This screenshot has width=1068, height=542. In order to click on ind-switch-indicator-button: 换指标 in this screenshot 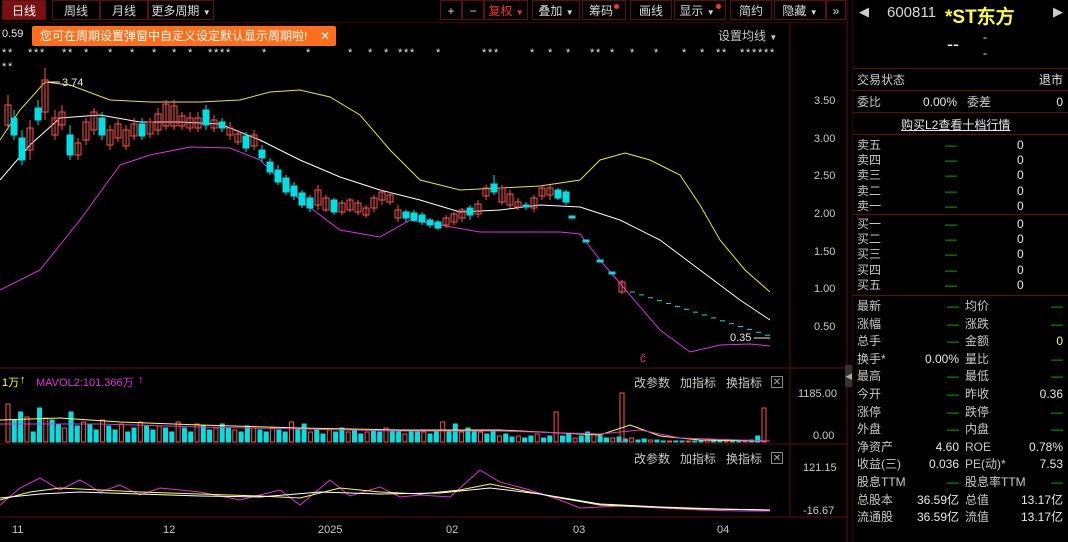, I will do `click(744, 458)`.